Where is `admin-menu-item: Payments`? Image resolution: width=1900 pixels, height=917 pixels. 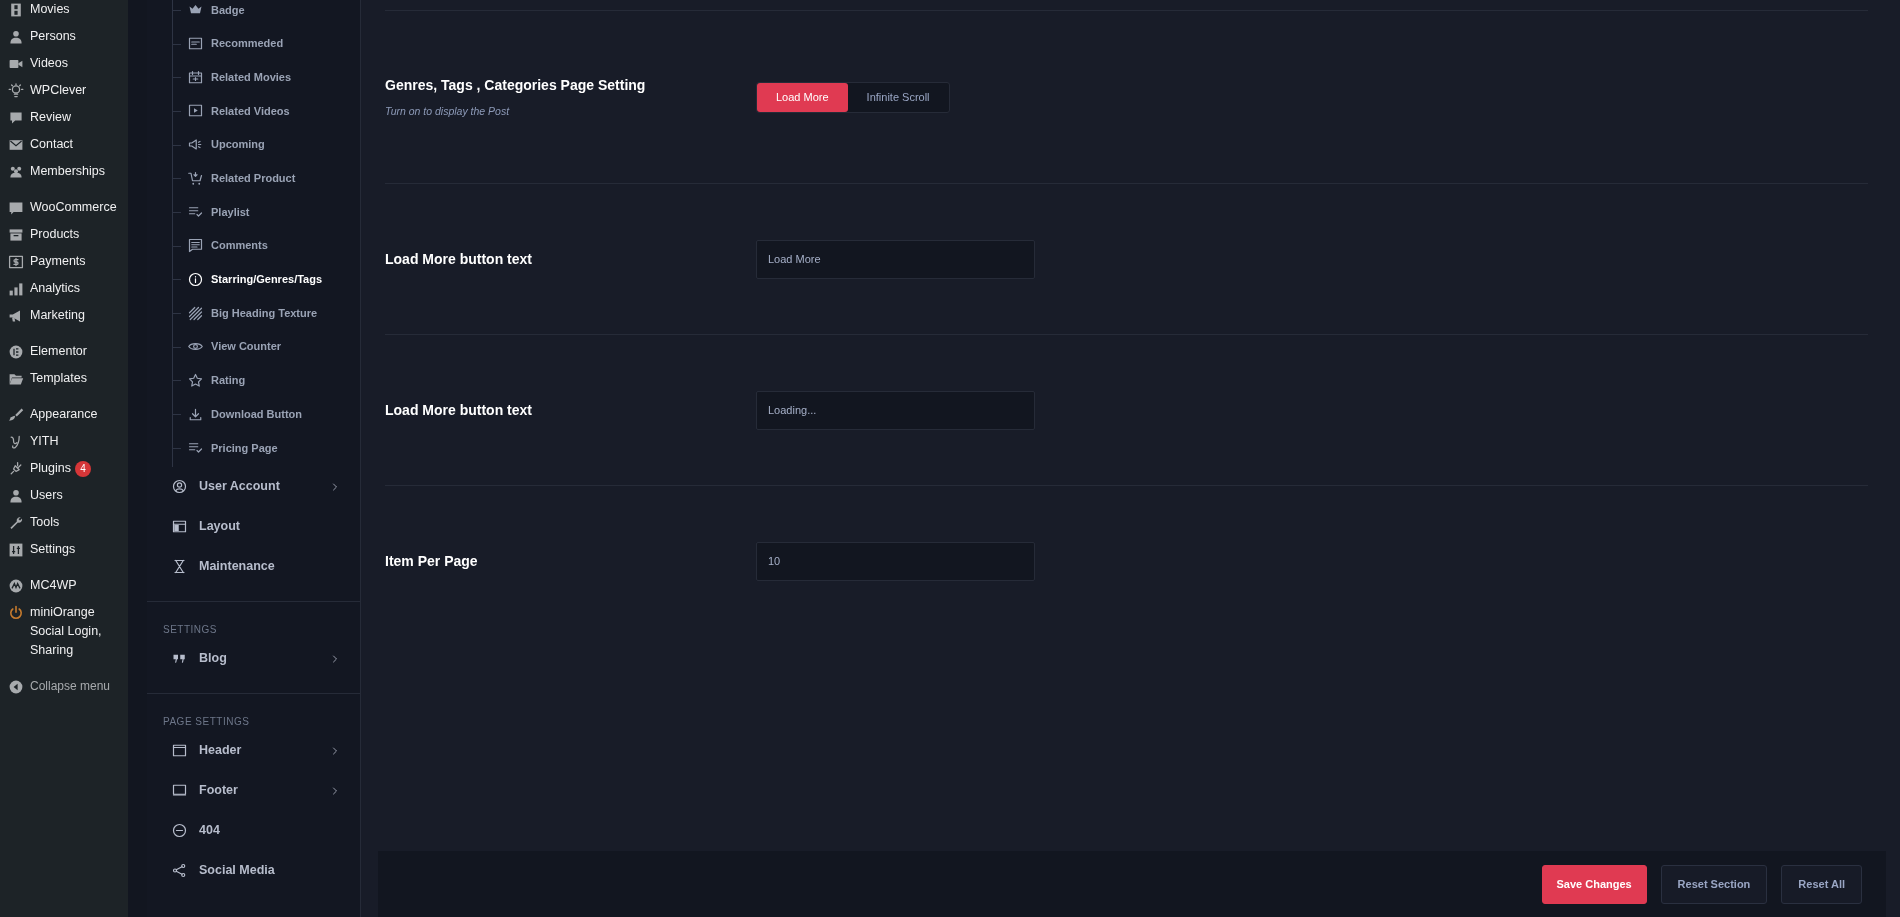 admin-menu-item: Payments is located at coordinates (64, 261).